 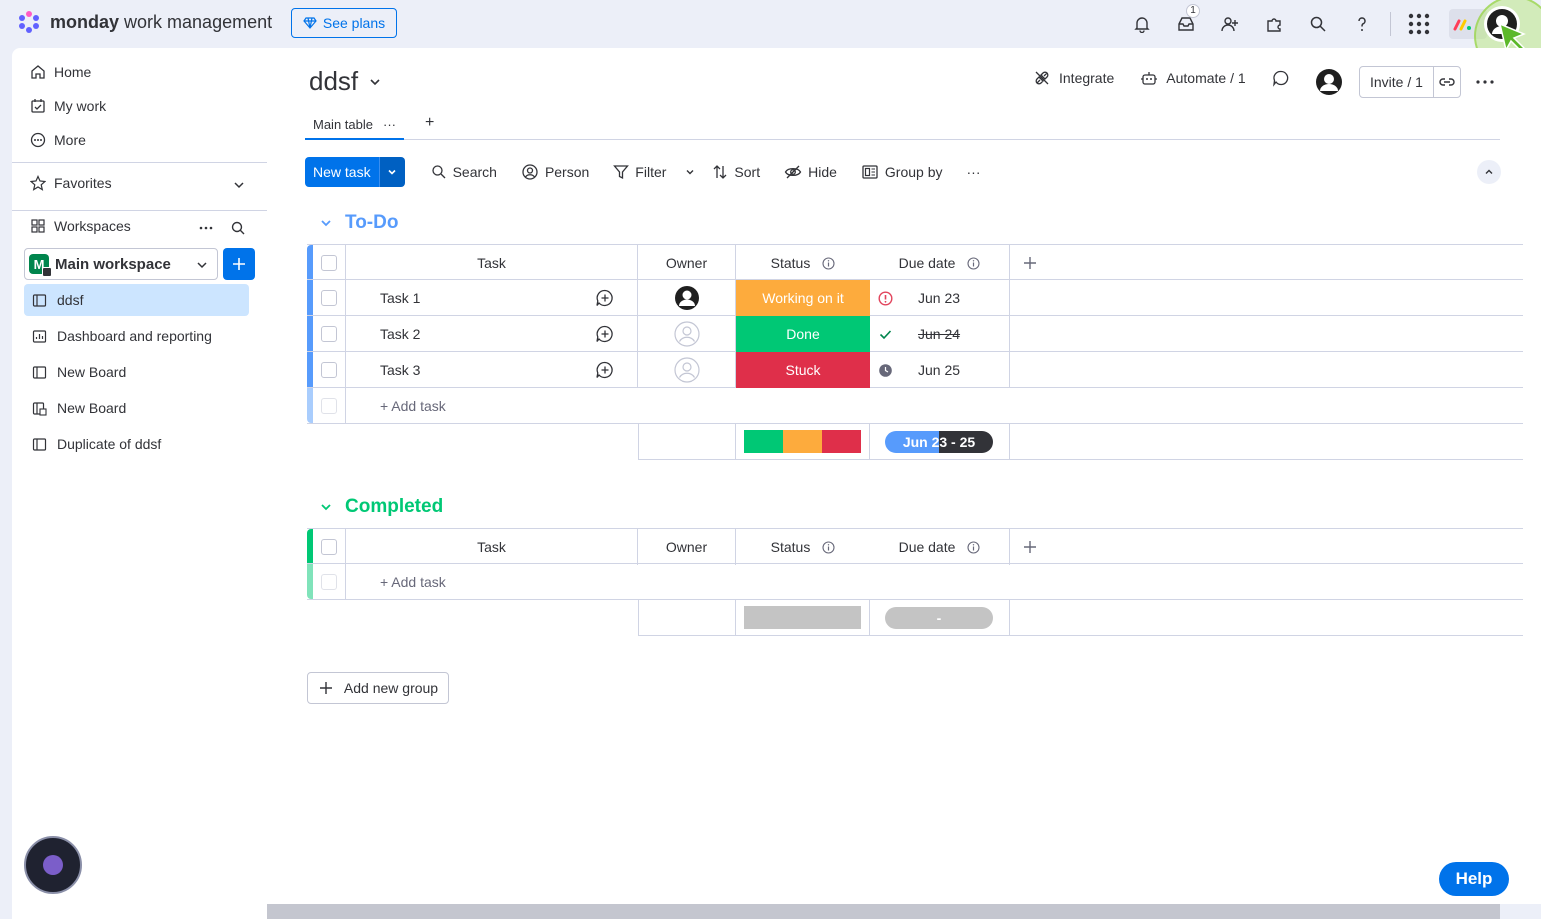 What do you see at coordinates (464, 172) in the screenshot?
I see `search-tool: Search` at bounding box center [464, 172].